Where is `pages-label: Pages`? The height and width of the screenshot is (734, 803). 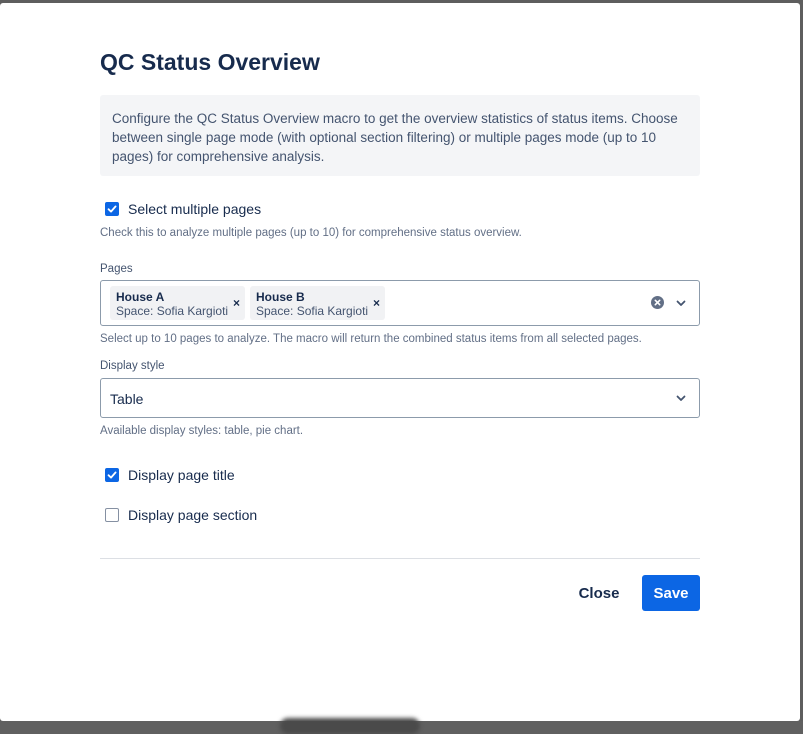
pages-label: Pages is located at coordinates (116, 269).